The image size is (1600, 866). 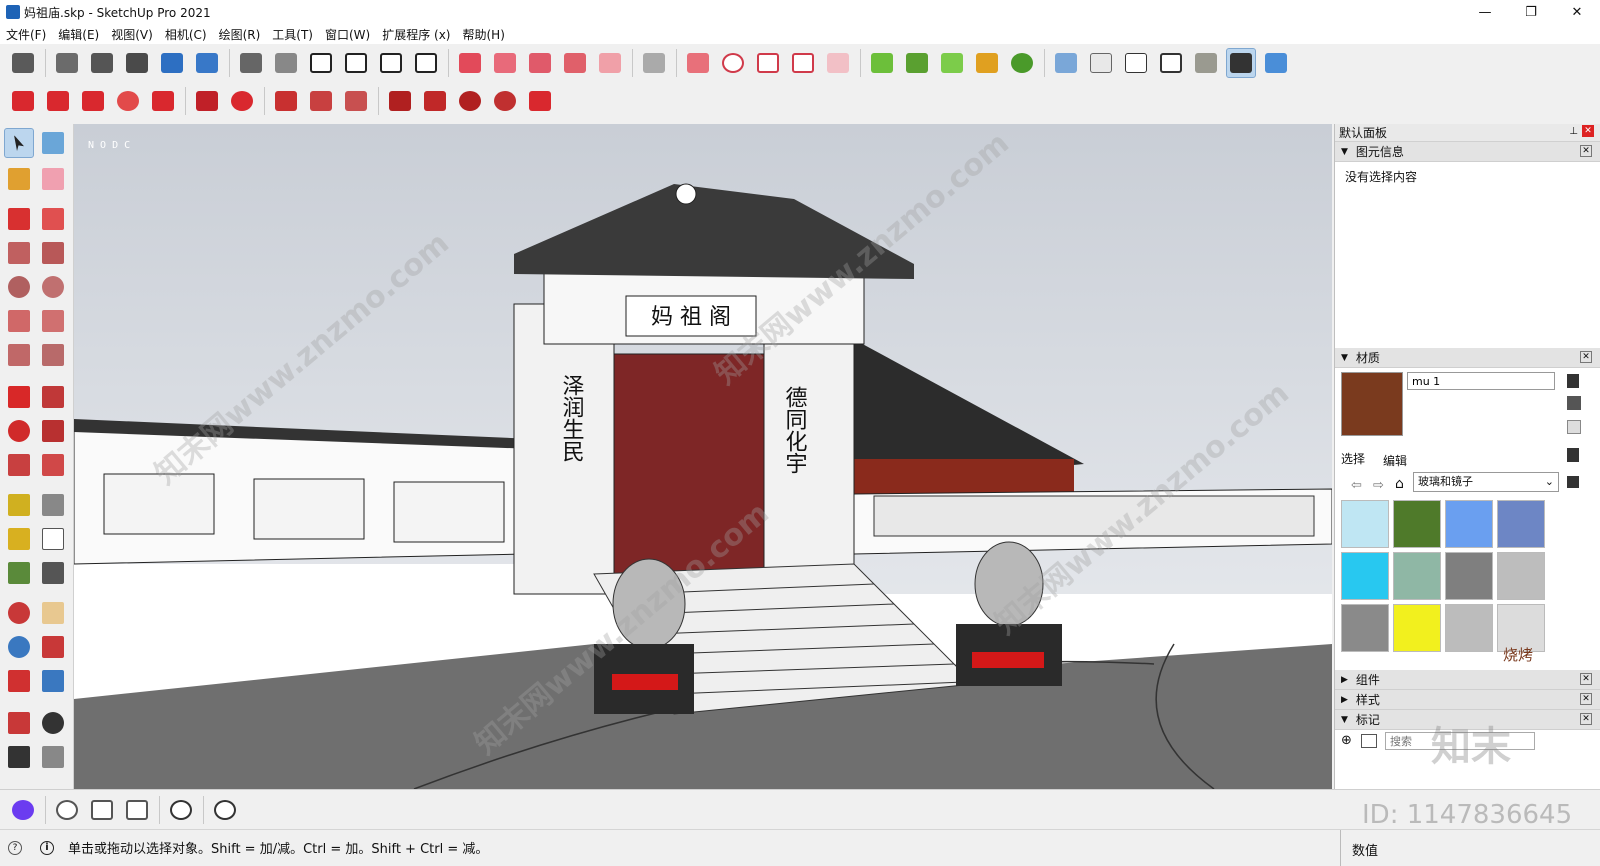 What do you see at coordinates (102, 810) in the screenshot?
I see `credits-button` at bounding box center [102, 810].